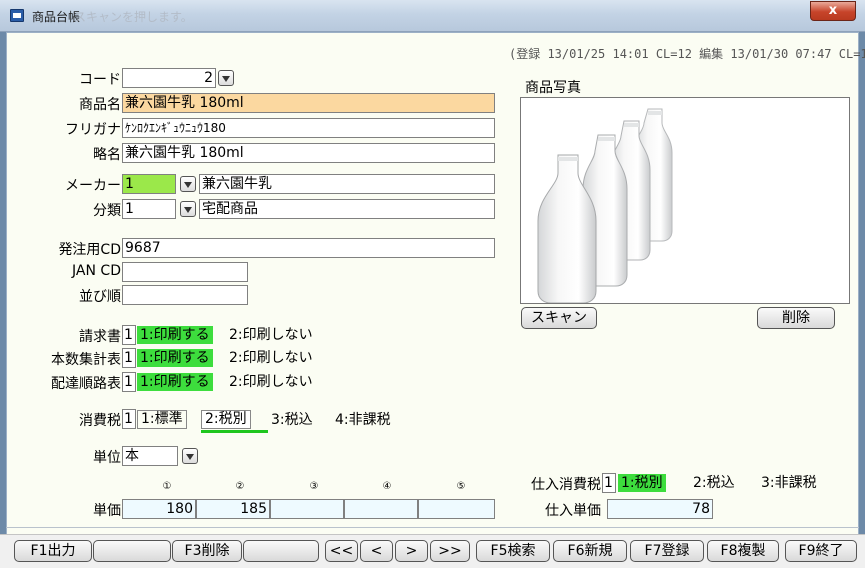 The width and height of the screenshot is (865, 568). I want to click on selected-underline, so click(234, 431).